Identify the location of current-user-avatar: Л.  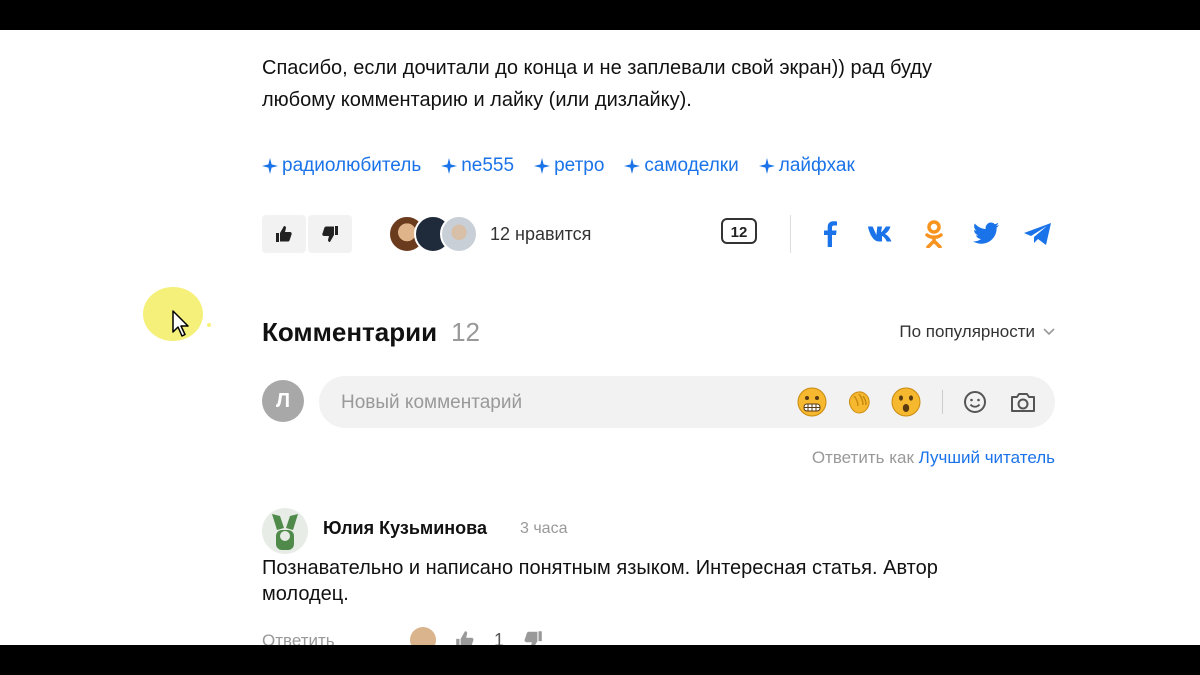
(283, 401).